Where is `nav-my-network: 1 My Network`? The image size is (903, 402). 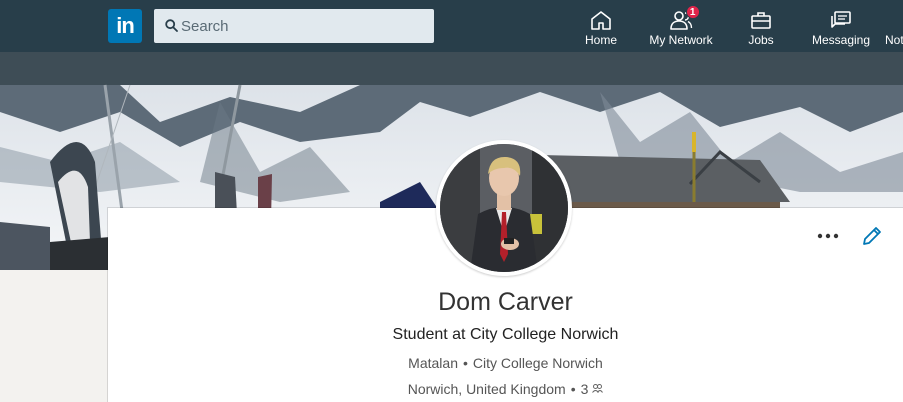
nav-my-network: 1 My Network is located at coordinates (681, 26).